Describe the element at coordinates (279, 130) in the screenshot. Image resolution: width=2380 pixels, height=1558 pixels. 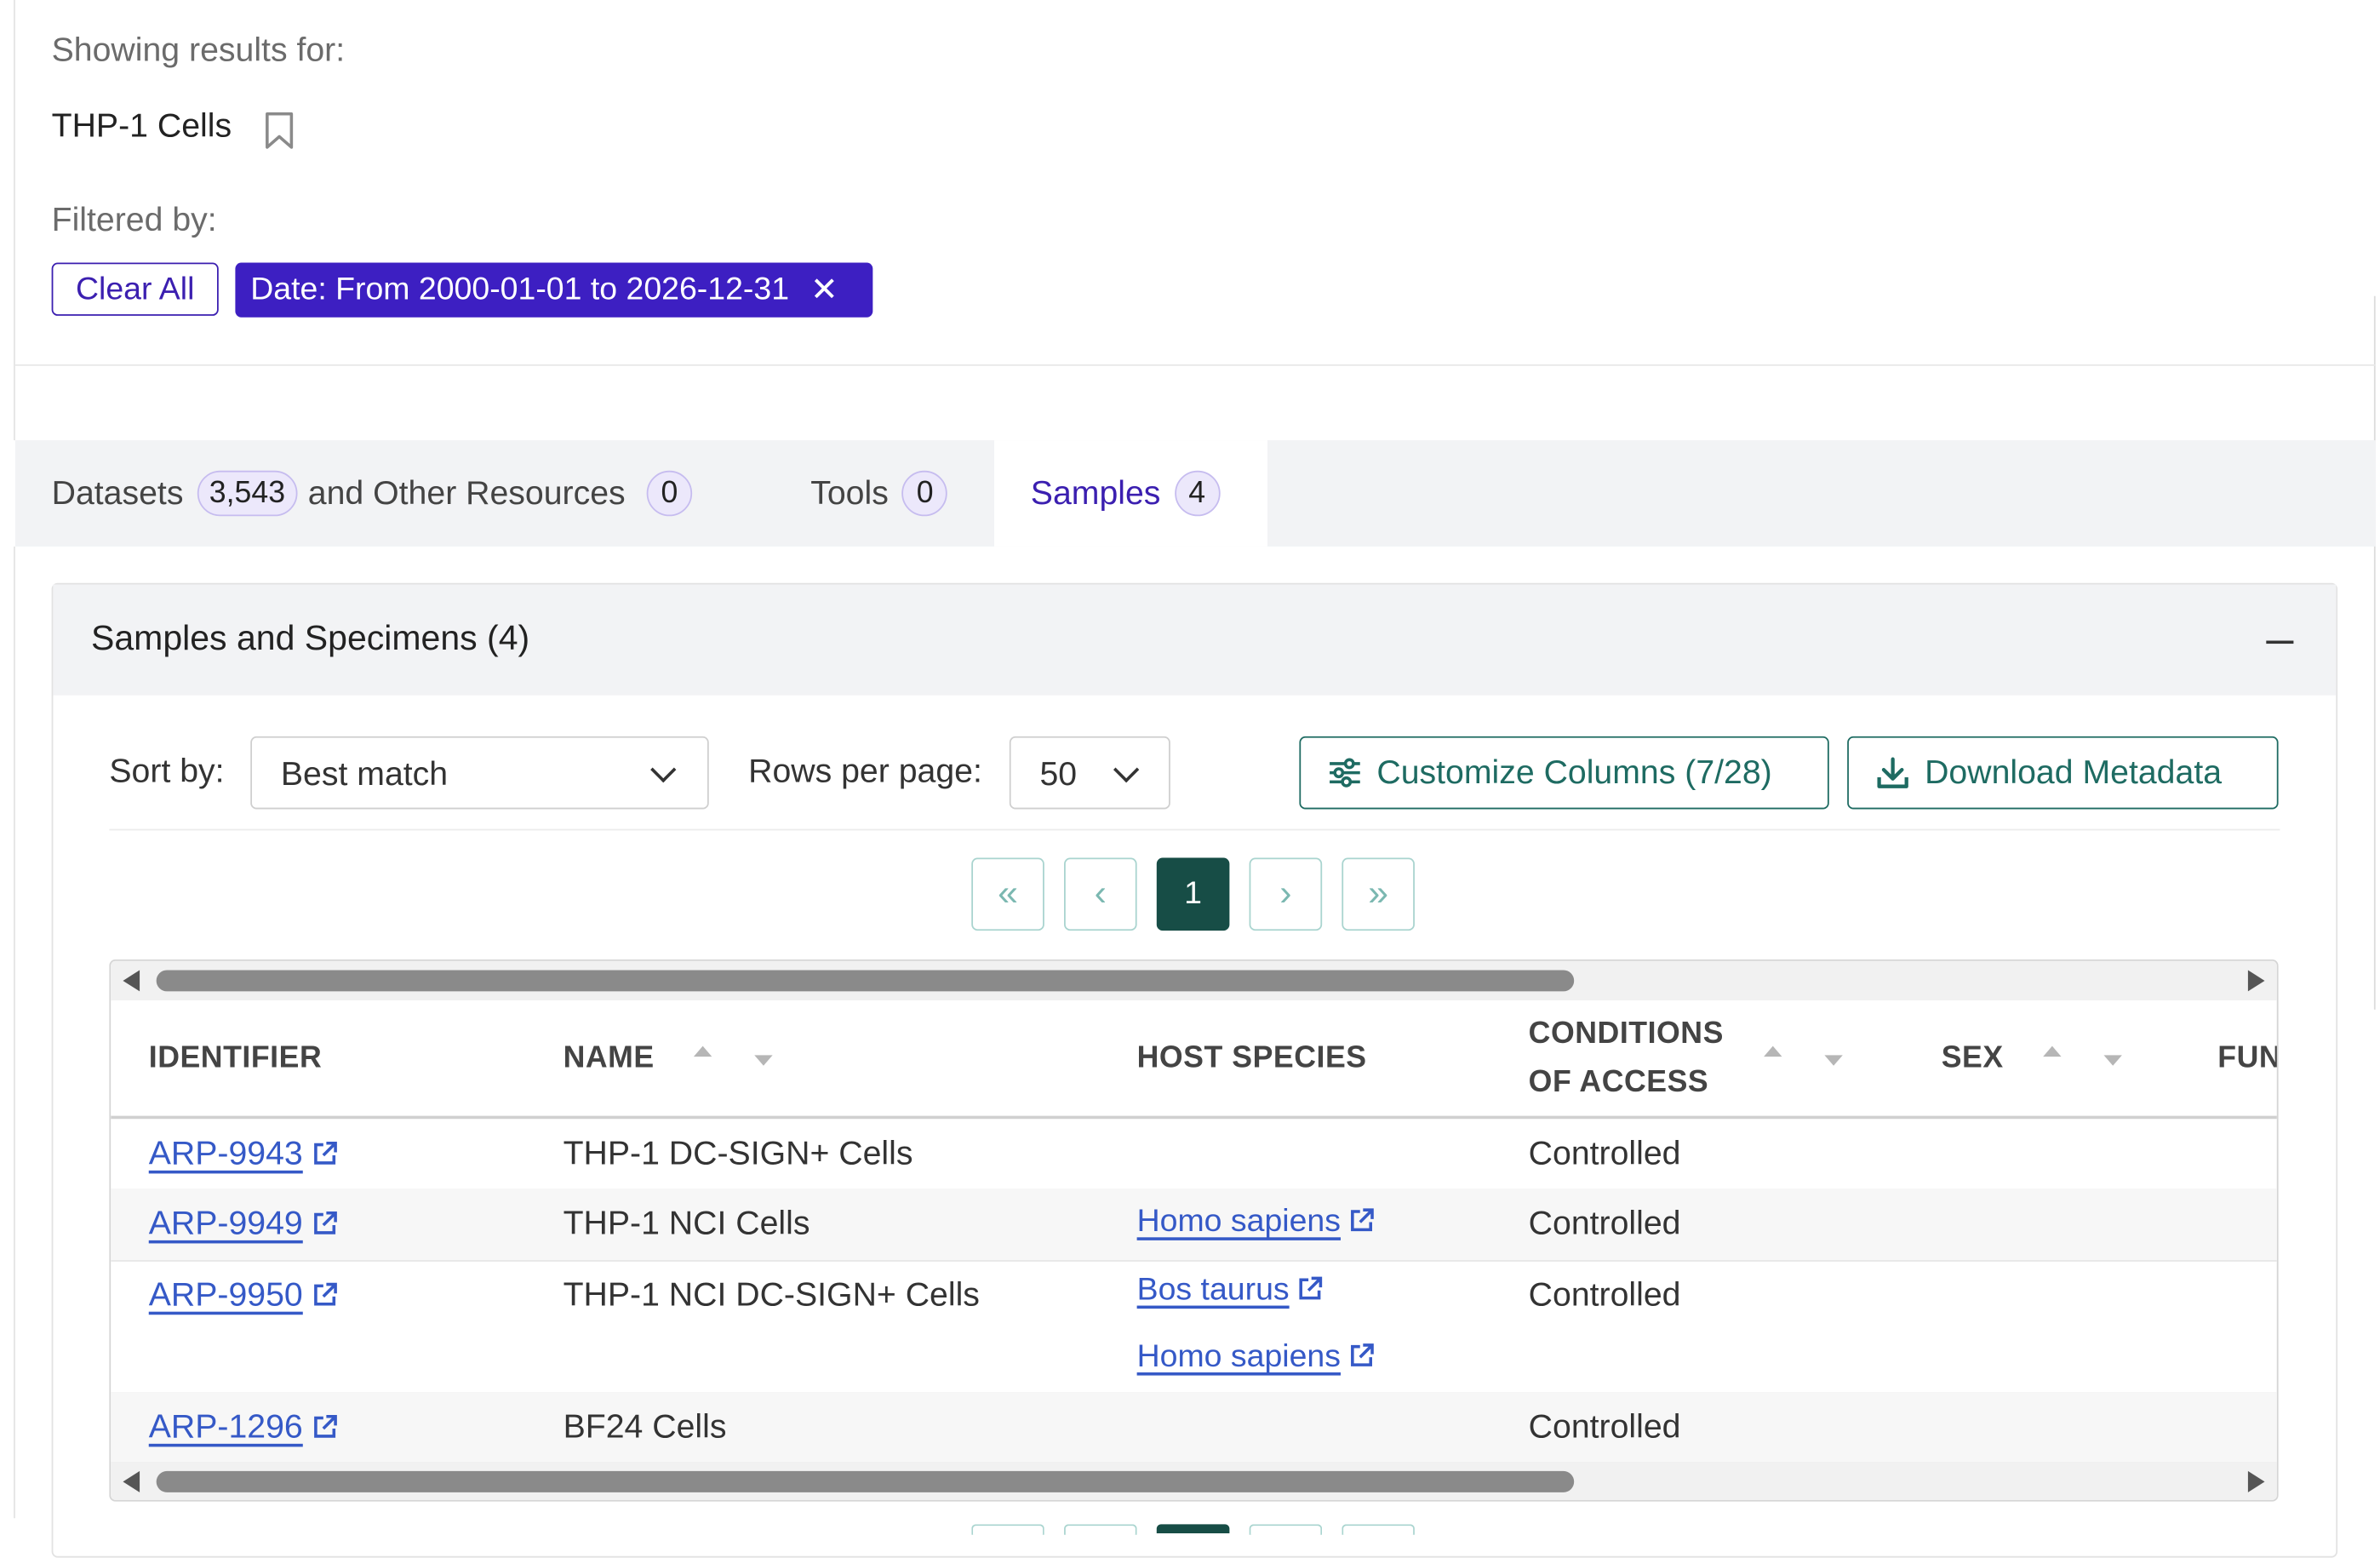
I see `bookmark-icon` at that location.